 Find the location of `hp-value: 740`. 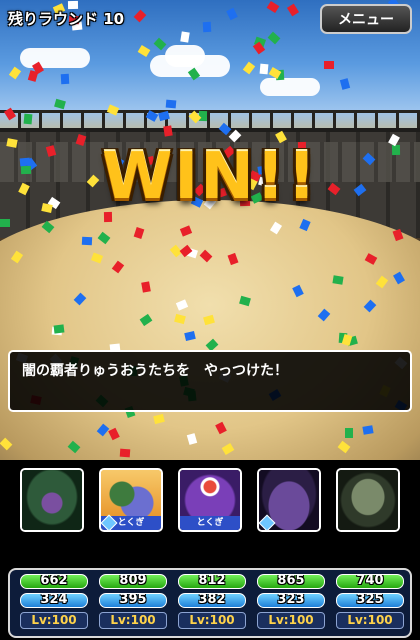

hp-value: 740 is located at coordinates (370, 581).